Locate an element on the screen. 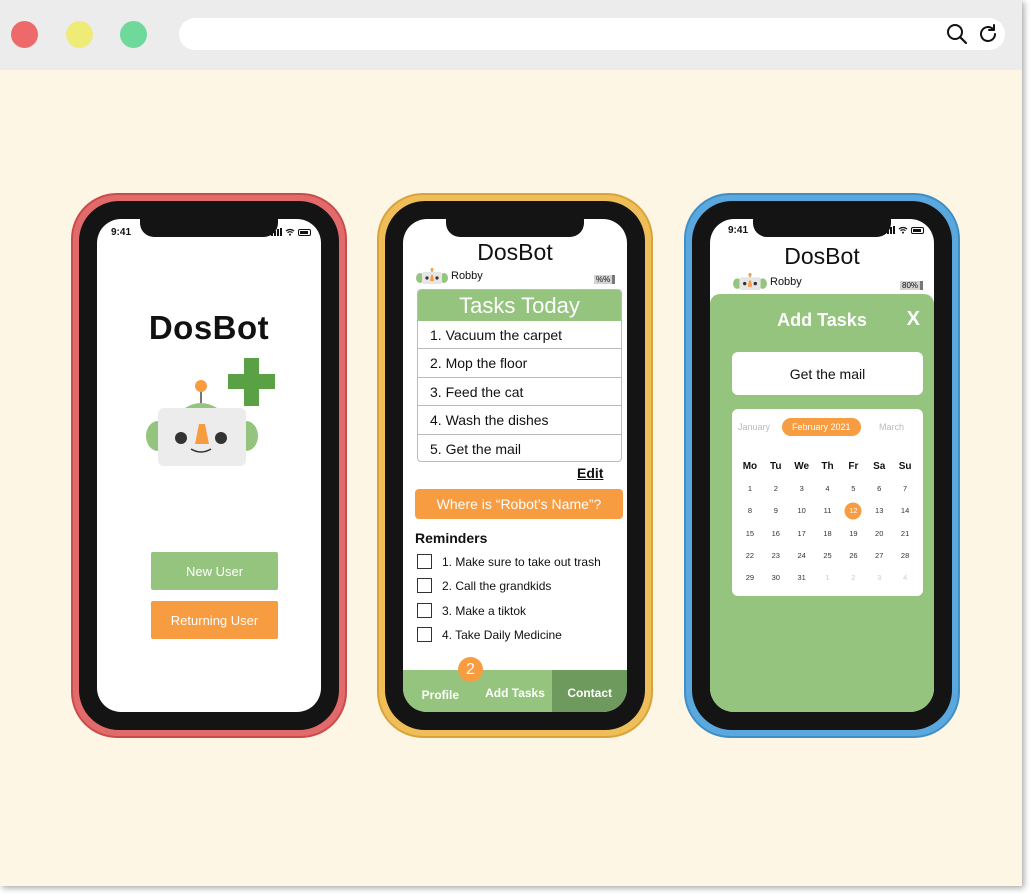 The image size is (1030, 894). robot-logo-icon is located at coordinates (210, 412).